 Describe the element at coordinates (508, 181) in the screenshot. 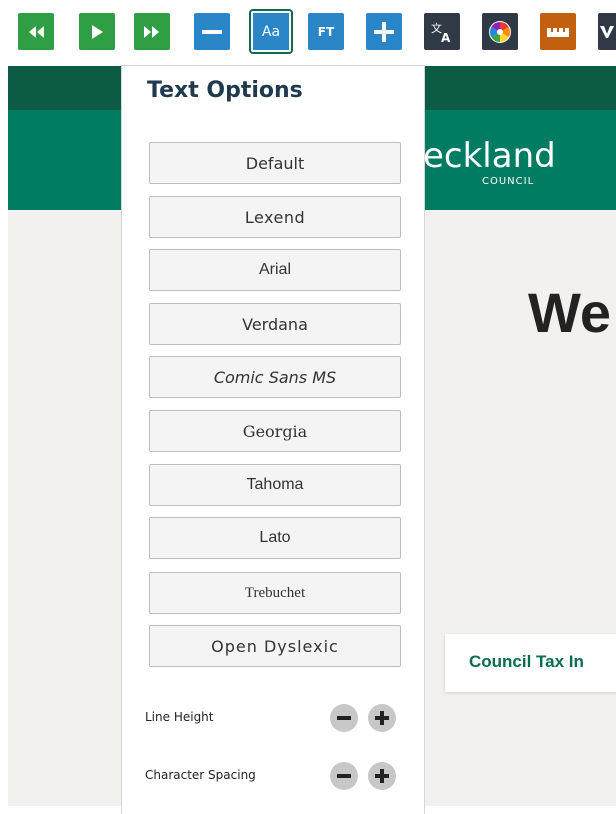

I see `site-logo-subtext: COUNCIL` at that location.